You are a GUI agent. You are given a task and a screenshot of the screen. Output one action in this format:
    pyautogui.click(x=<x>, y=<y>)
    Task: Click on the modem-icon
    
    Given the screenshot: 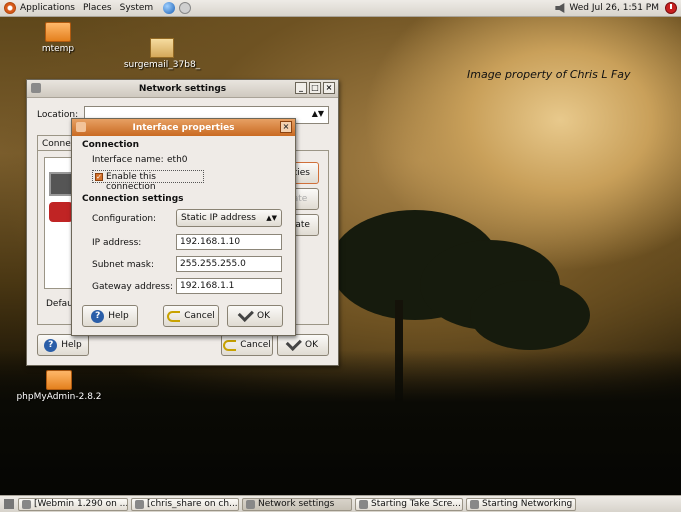 What is the action you would take?
    pyautogui.click(x=61, y=212)
    